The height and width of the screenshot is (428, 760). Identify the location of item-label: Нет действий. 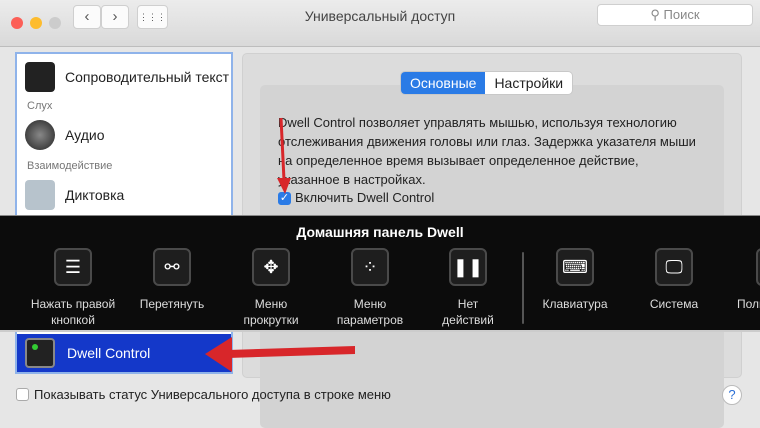
(468, 312).